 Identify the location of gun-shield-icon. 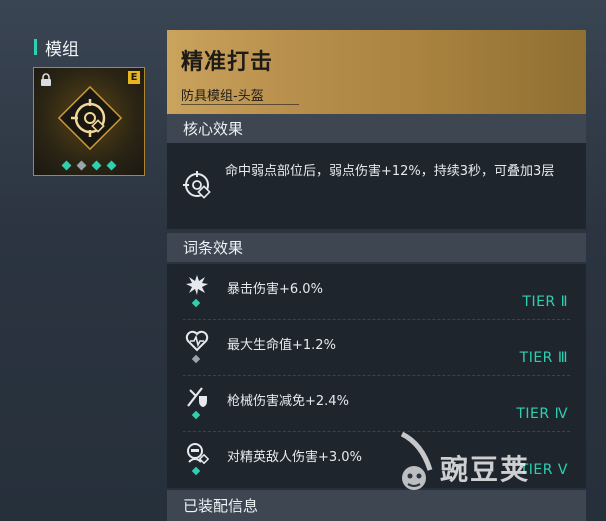
(197, 399).